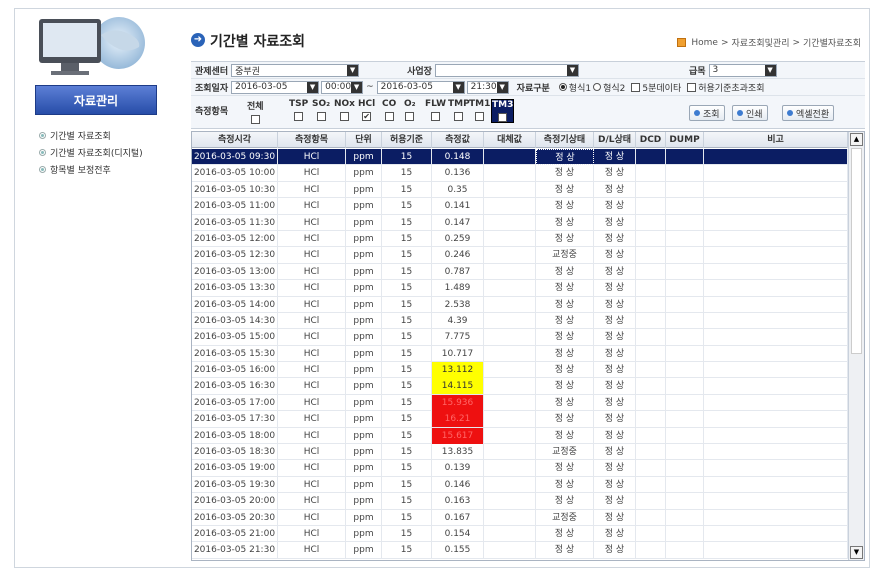  What do you see at coordinates (761, 42) in the screenshot?
I see `breadcrumb-data-management: 자료조회및관리` at bounding box center [761, 42].